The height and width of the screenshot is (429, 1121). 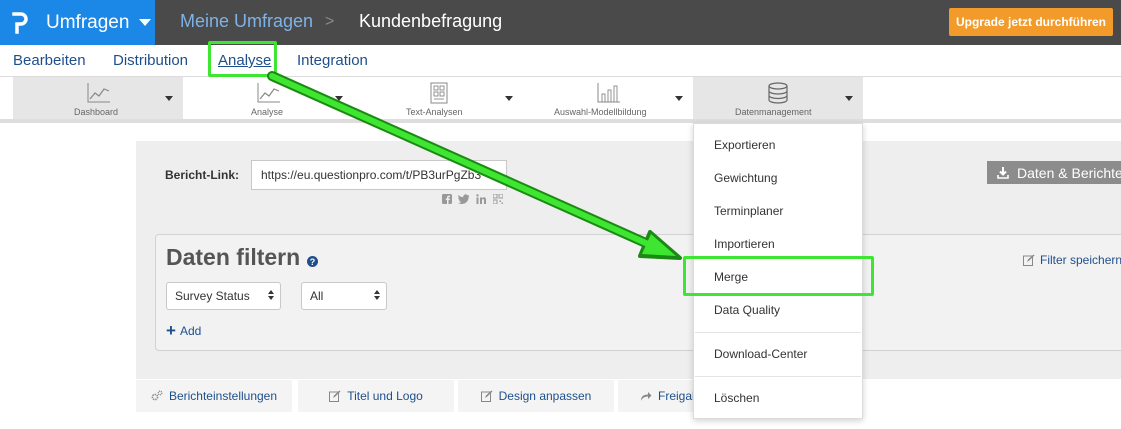 I want to click on menu-item-loeschen: Löschen, so click(x=736, y=398).